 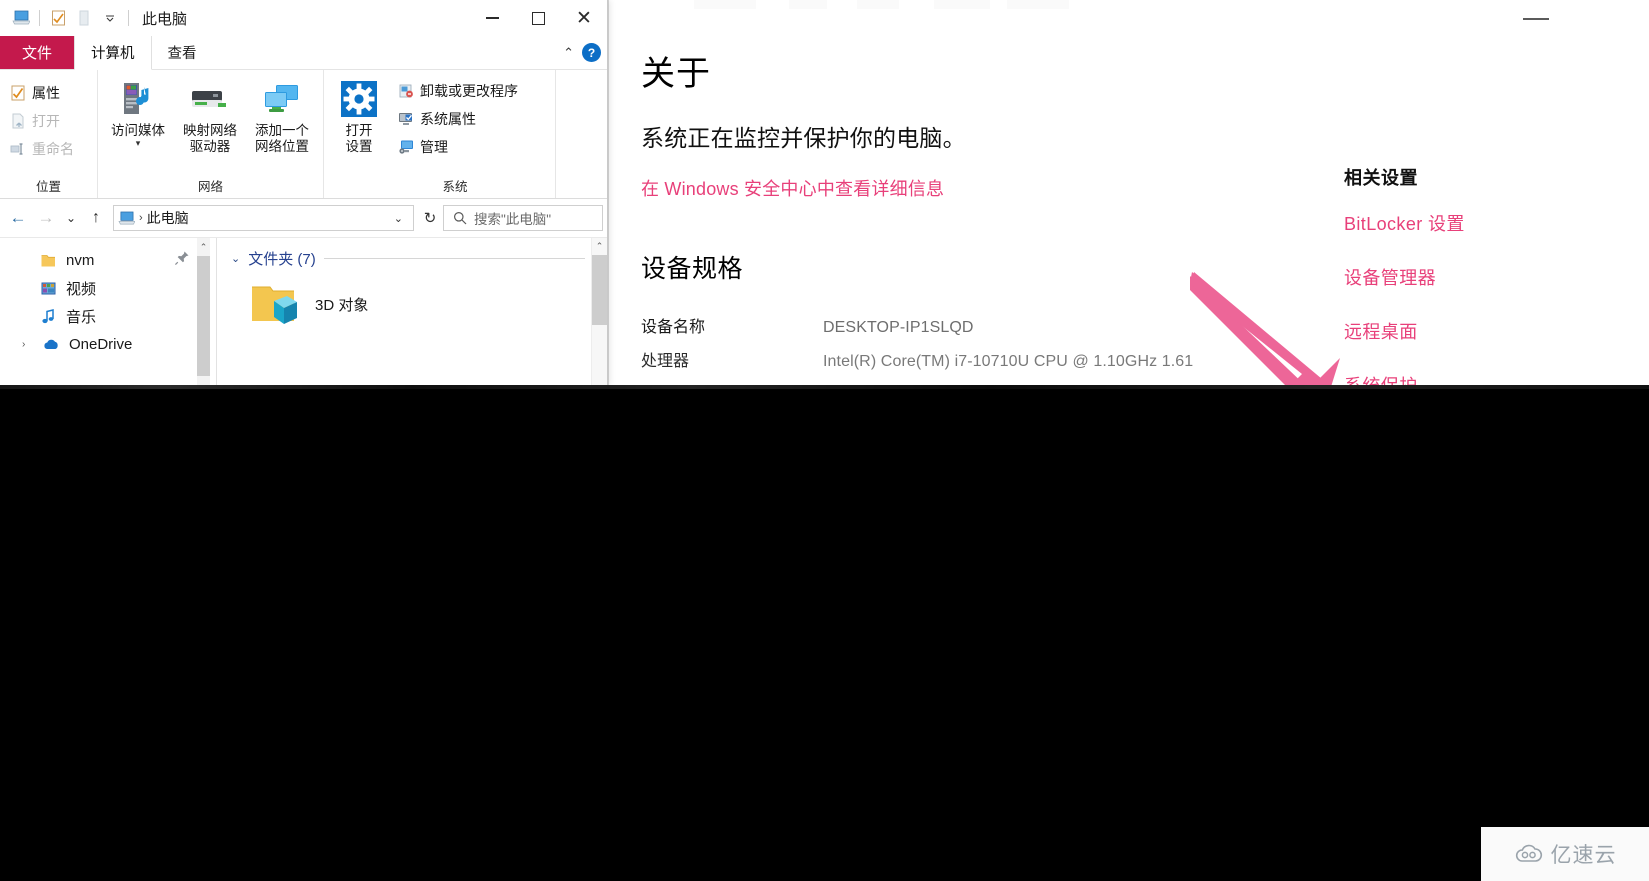 What do you see at coordinates (460, 218) in the screenshot?
I see `search-icon` at bounding box center [460, 218].